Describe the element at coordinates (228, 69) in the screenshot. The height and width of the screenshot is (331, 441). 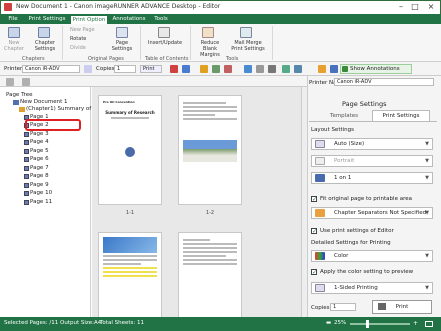
I see `paste-icon` at that location.